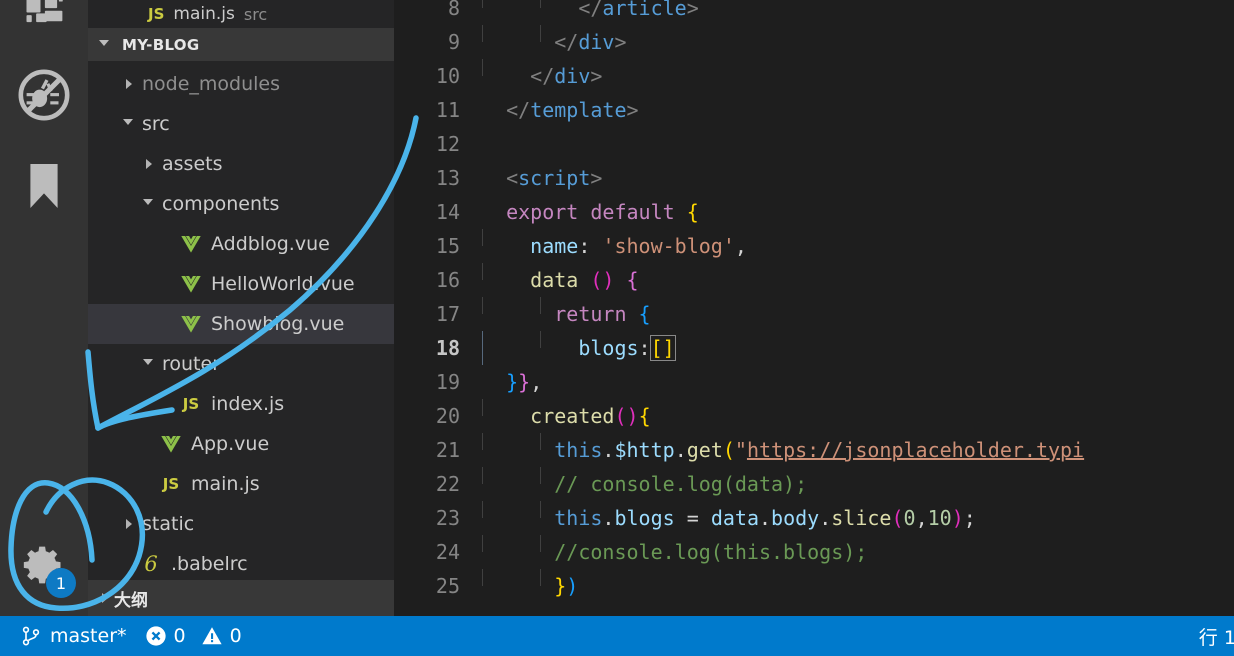 Image resolution: width=1234 pixels, height=656 pixels. I want to click on code-line: 25 }), so click(814, 586).